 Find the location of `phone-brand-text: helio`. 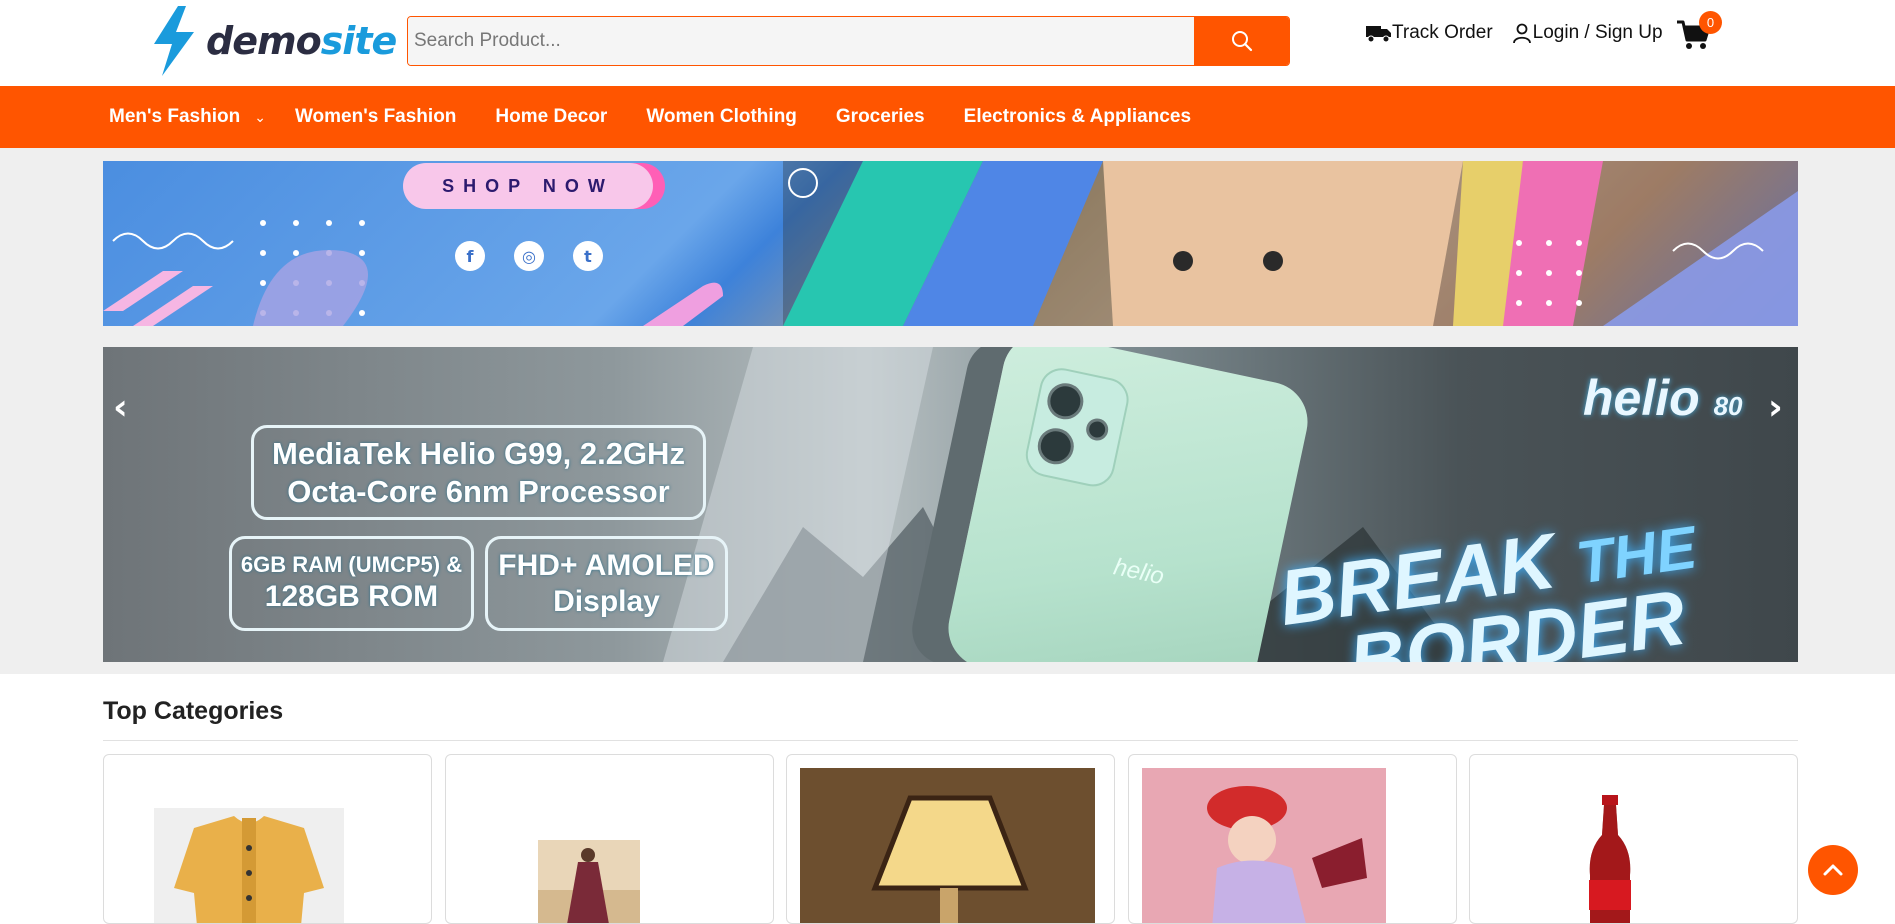

phone-brand-text: helio is located at coordinates (1139, 572).